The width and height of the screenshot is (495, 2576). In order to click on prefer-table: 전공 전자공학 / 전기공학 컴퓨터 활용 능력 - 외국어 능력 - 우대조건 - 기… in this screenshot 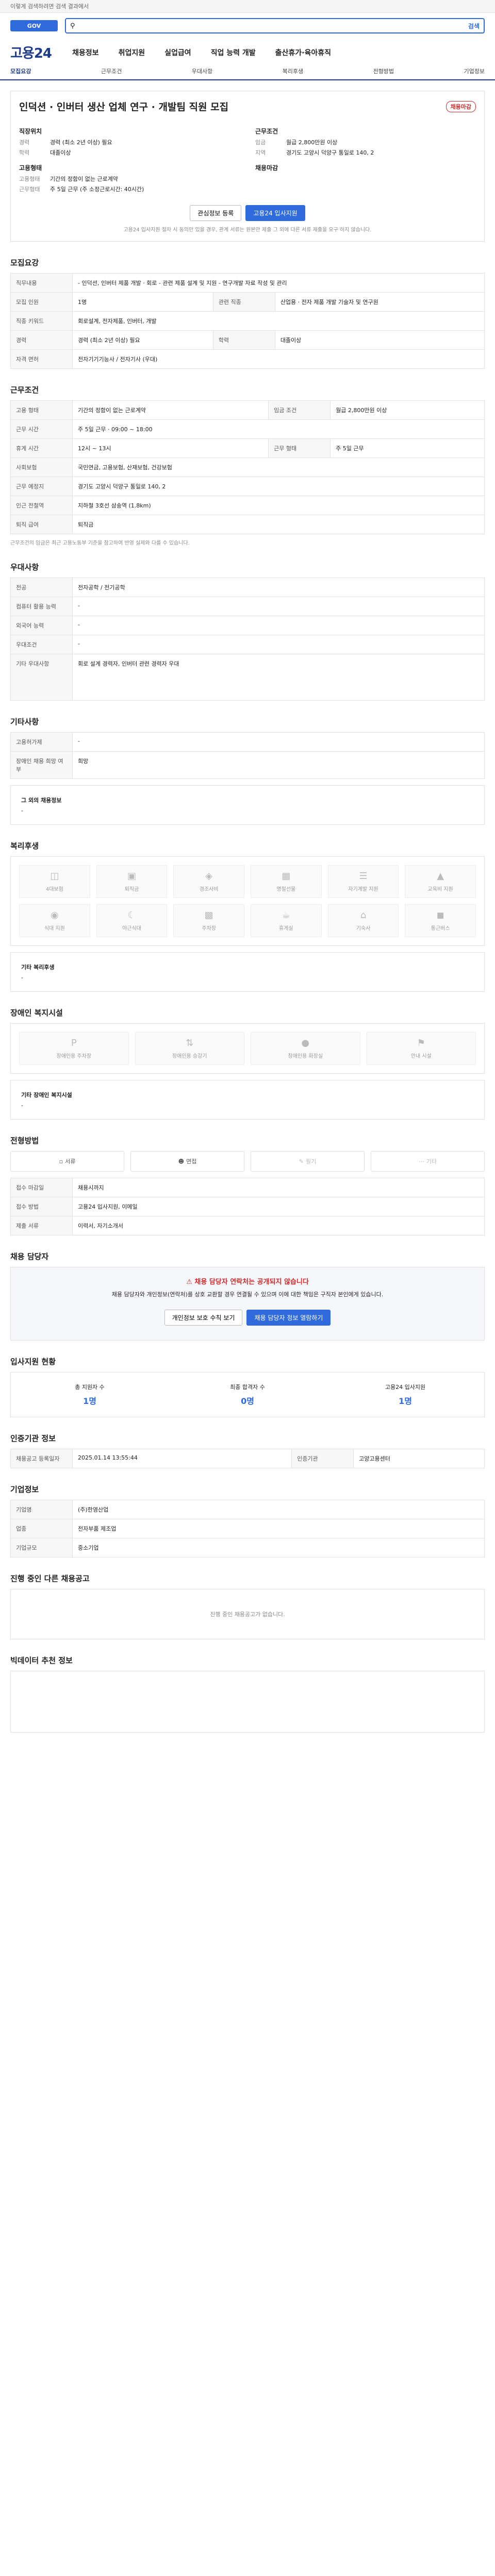, I will do `click(247, 639)`.